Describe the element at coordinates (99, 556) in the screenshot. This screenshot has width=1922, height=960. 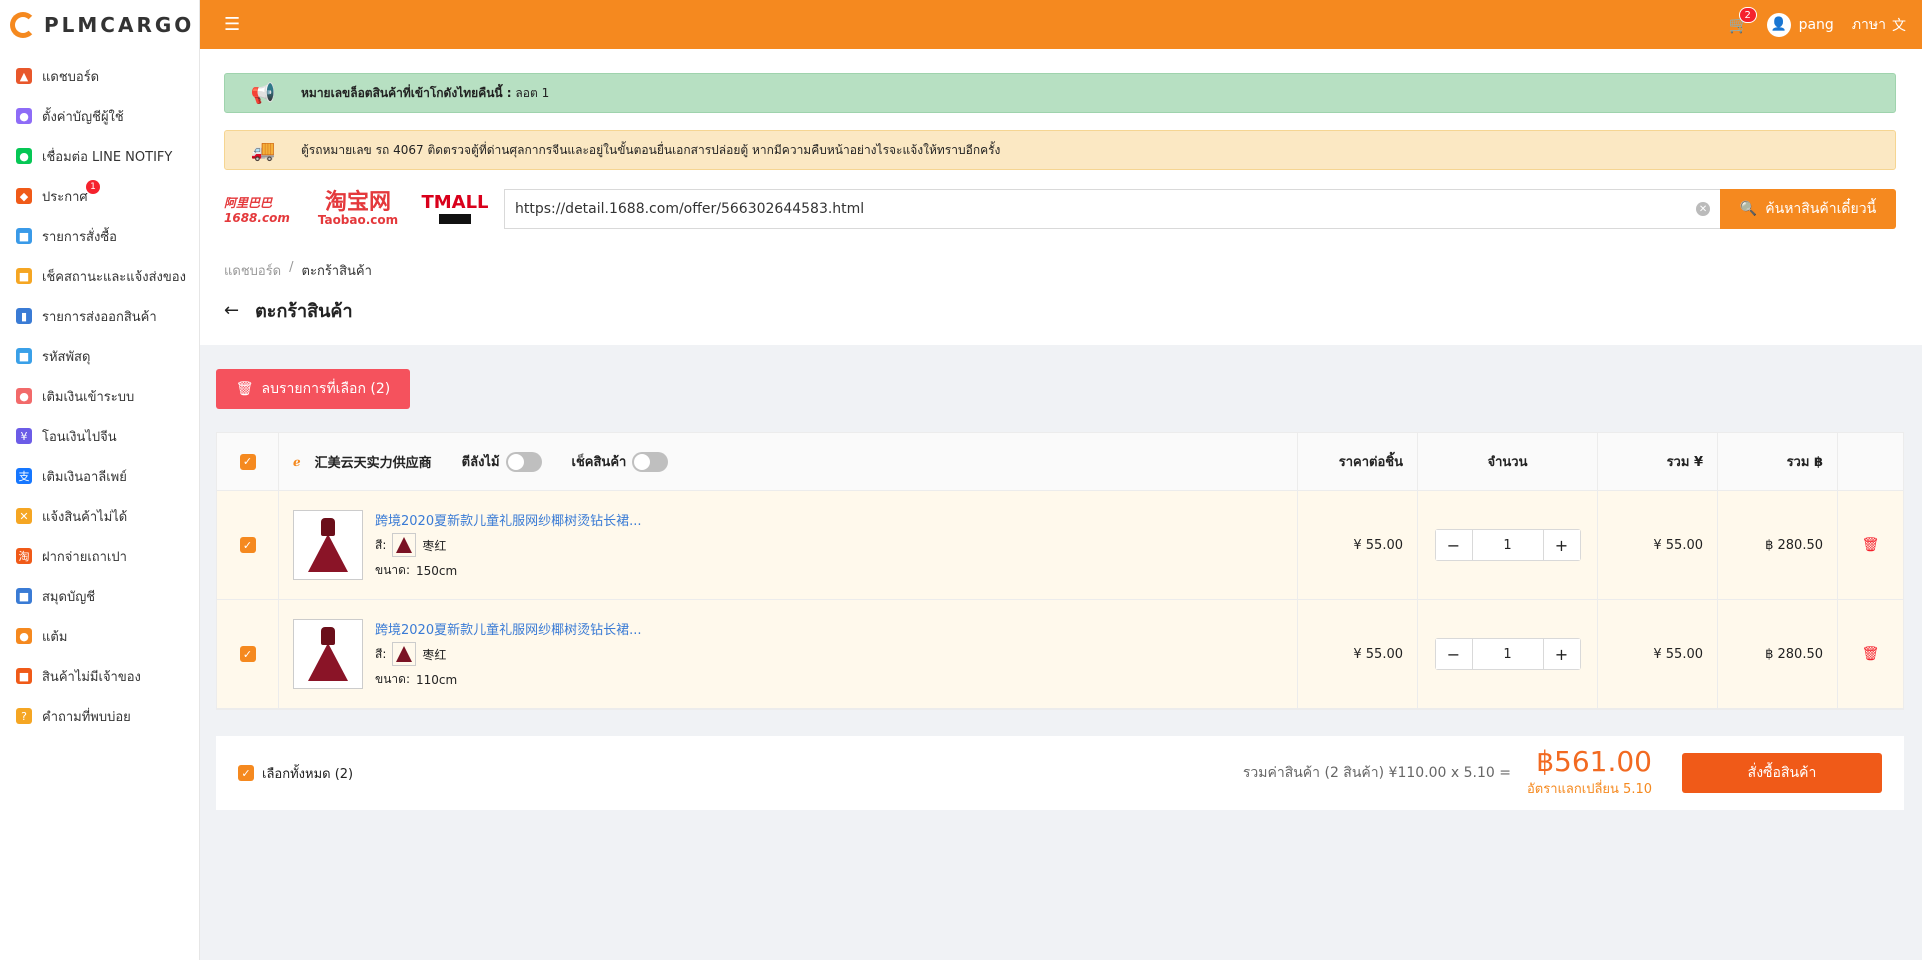
I see `sidebar-item-13: 淘 ฝากจ่ายเถาเปา` at that location.